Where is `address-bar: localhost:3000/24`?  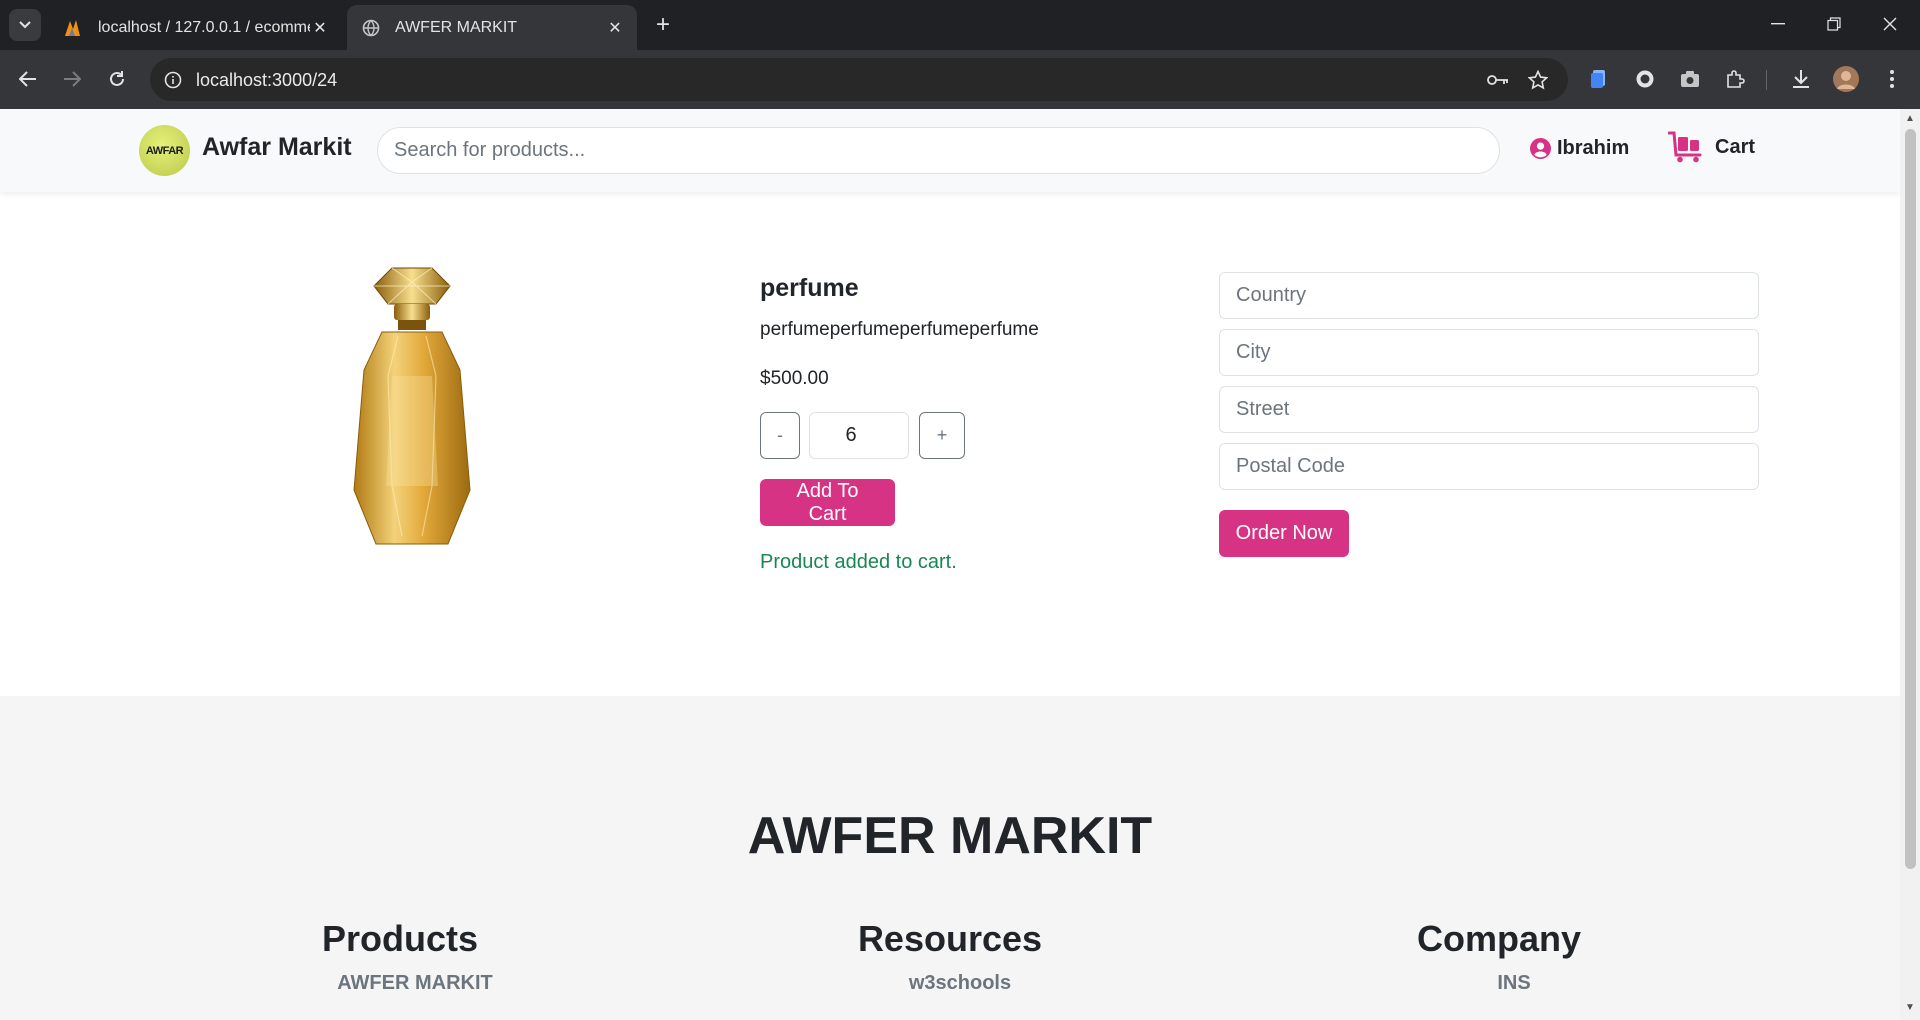 address-bar: localhost:3000/24 is located at coordinates (859, 79).